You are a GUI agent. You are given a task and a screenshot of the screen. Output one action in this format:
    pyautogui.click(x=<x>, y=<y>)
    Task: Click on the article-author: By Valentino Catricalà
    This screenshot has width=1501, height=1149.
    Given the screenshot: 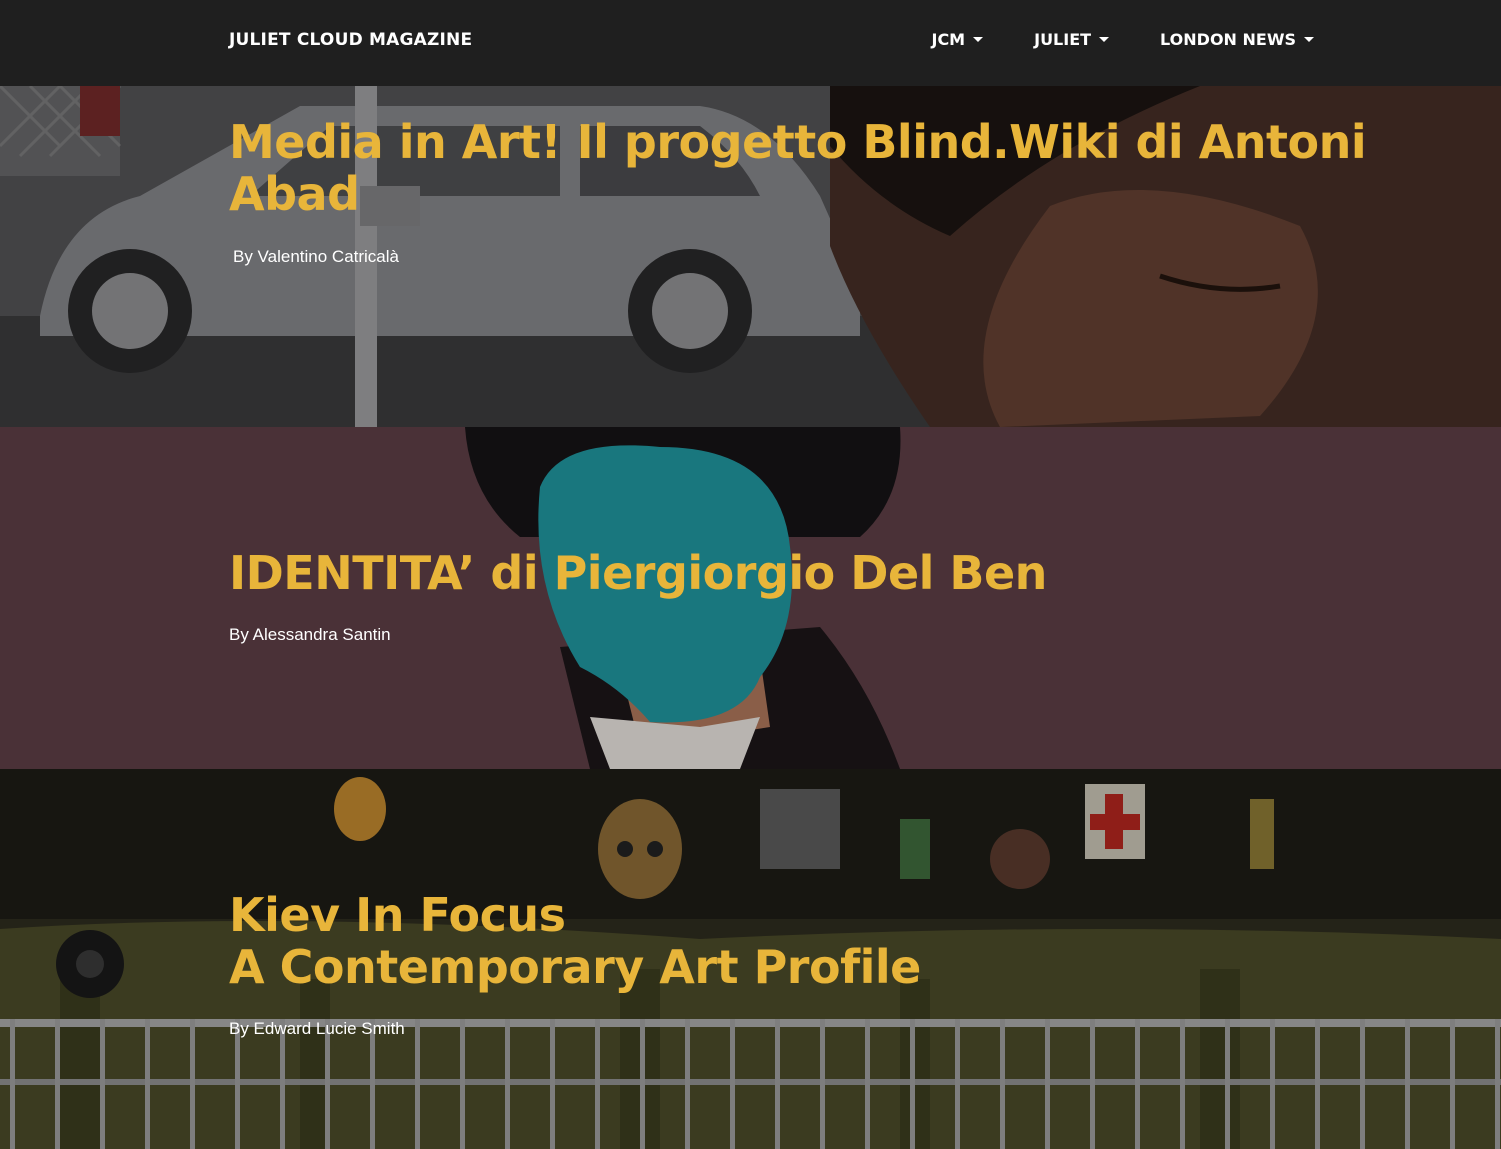 What is the action you would take?
    pyautogui.click(x=316, y=256)
    